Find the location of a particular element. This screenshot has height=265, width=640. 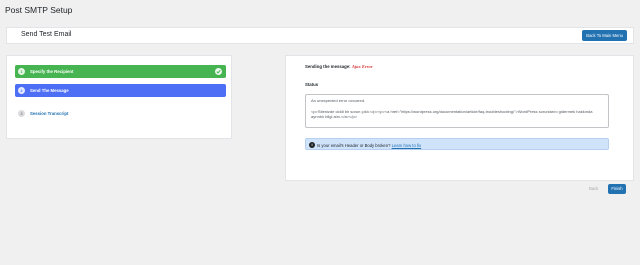

step-label: Specify the Recipient is located at coordinates (52, 71).